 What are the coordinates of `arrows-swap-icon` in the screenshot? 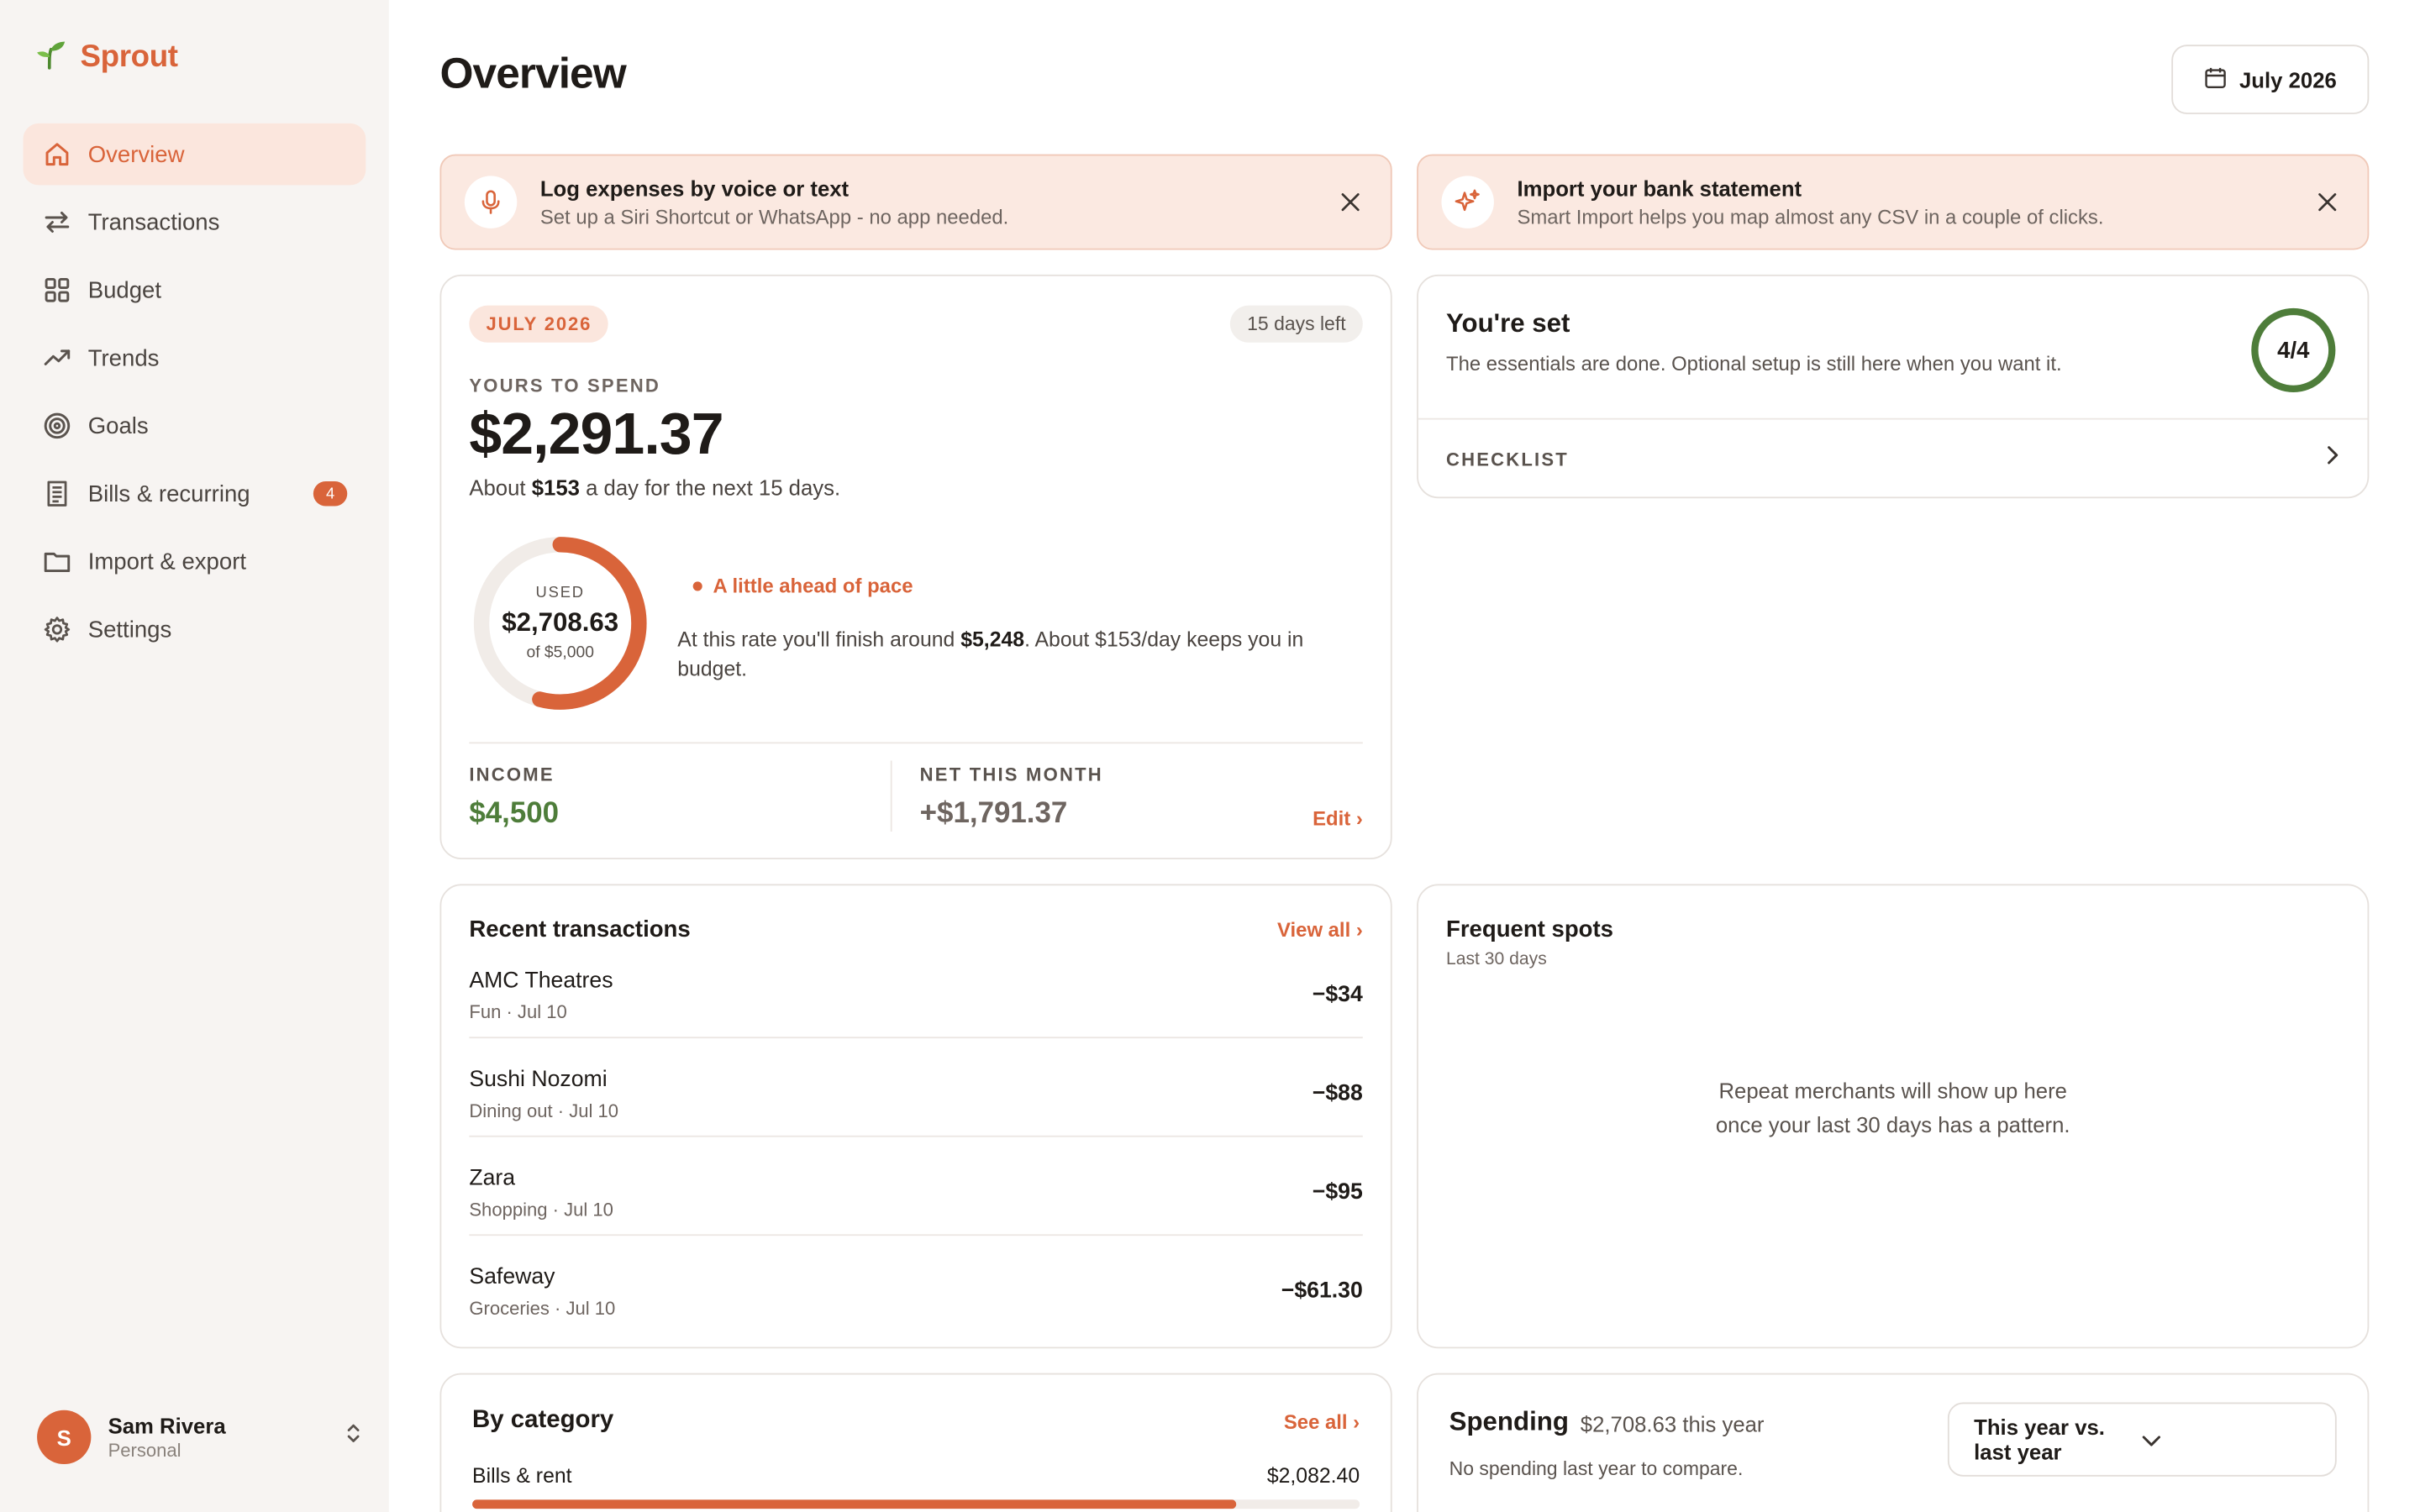 It's located at (58, 222).